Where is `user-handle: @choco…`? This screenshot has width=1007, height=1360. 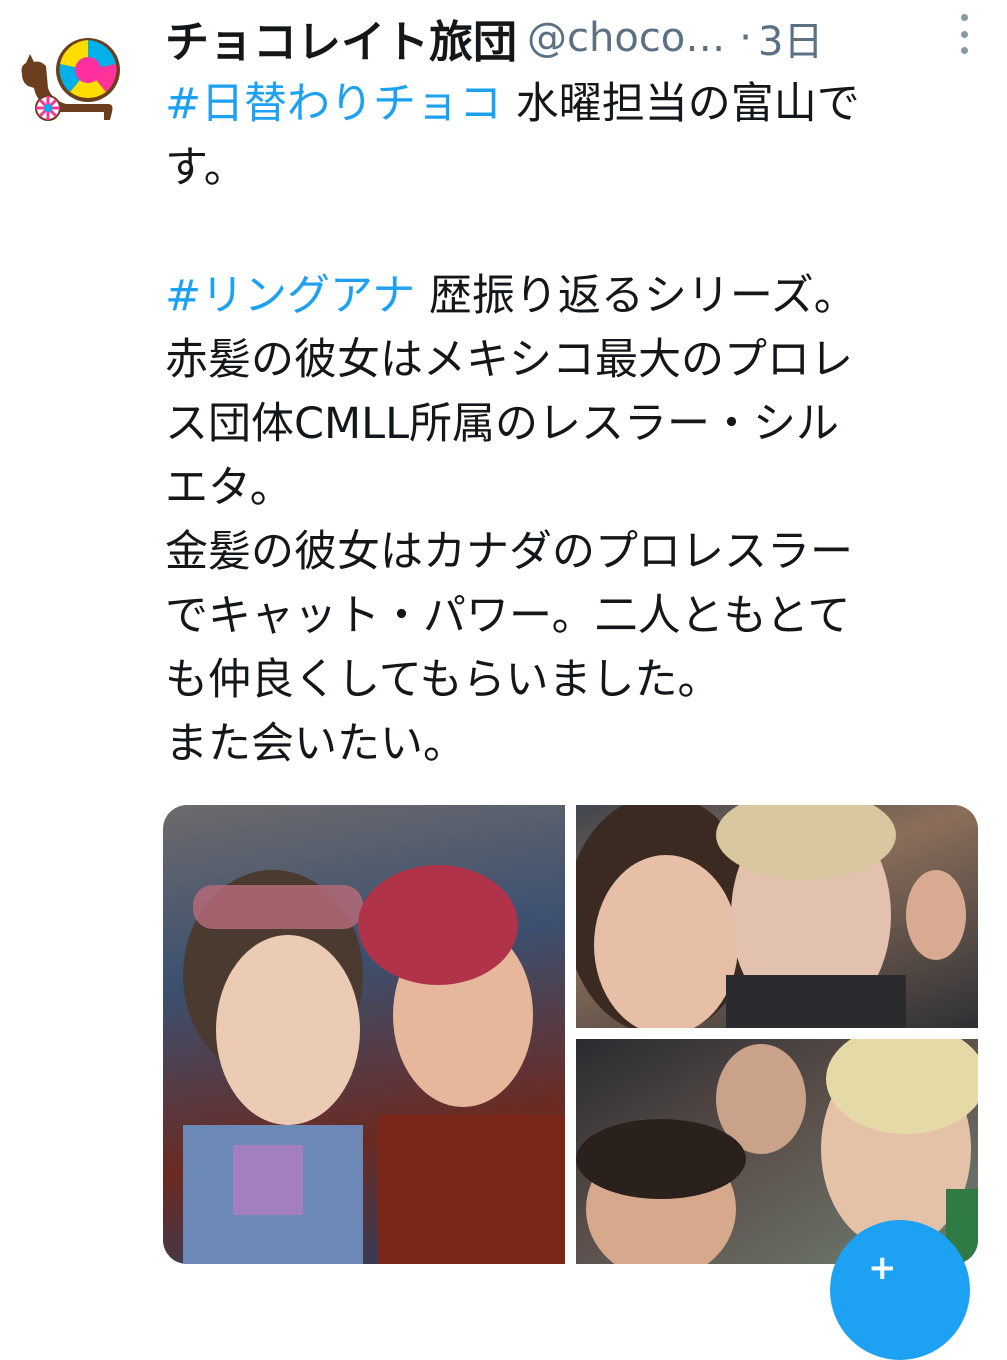
user-handle: @choco… is located at coordinates (626, 38).